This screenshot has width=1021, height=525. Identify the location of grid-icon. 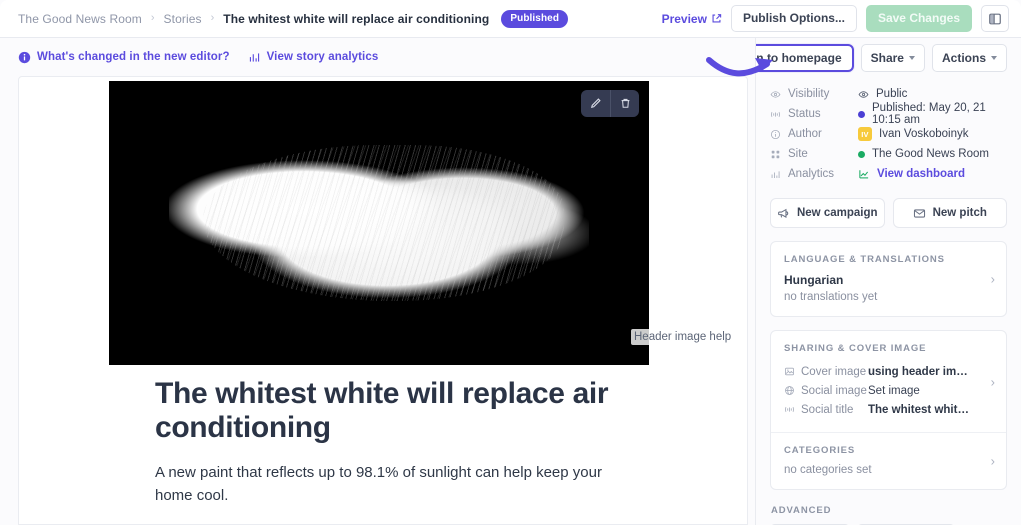
(775, 154).